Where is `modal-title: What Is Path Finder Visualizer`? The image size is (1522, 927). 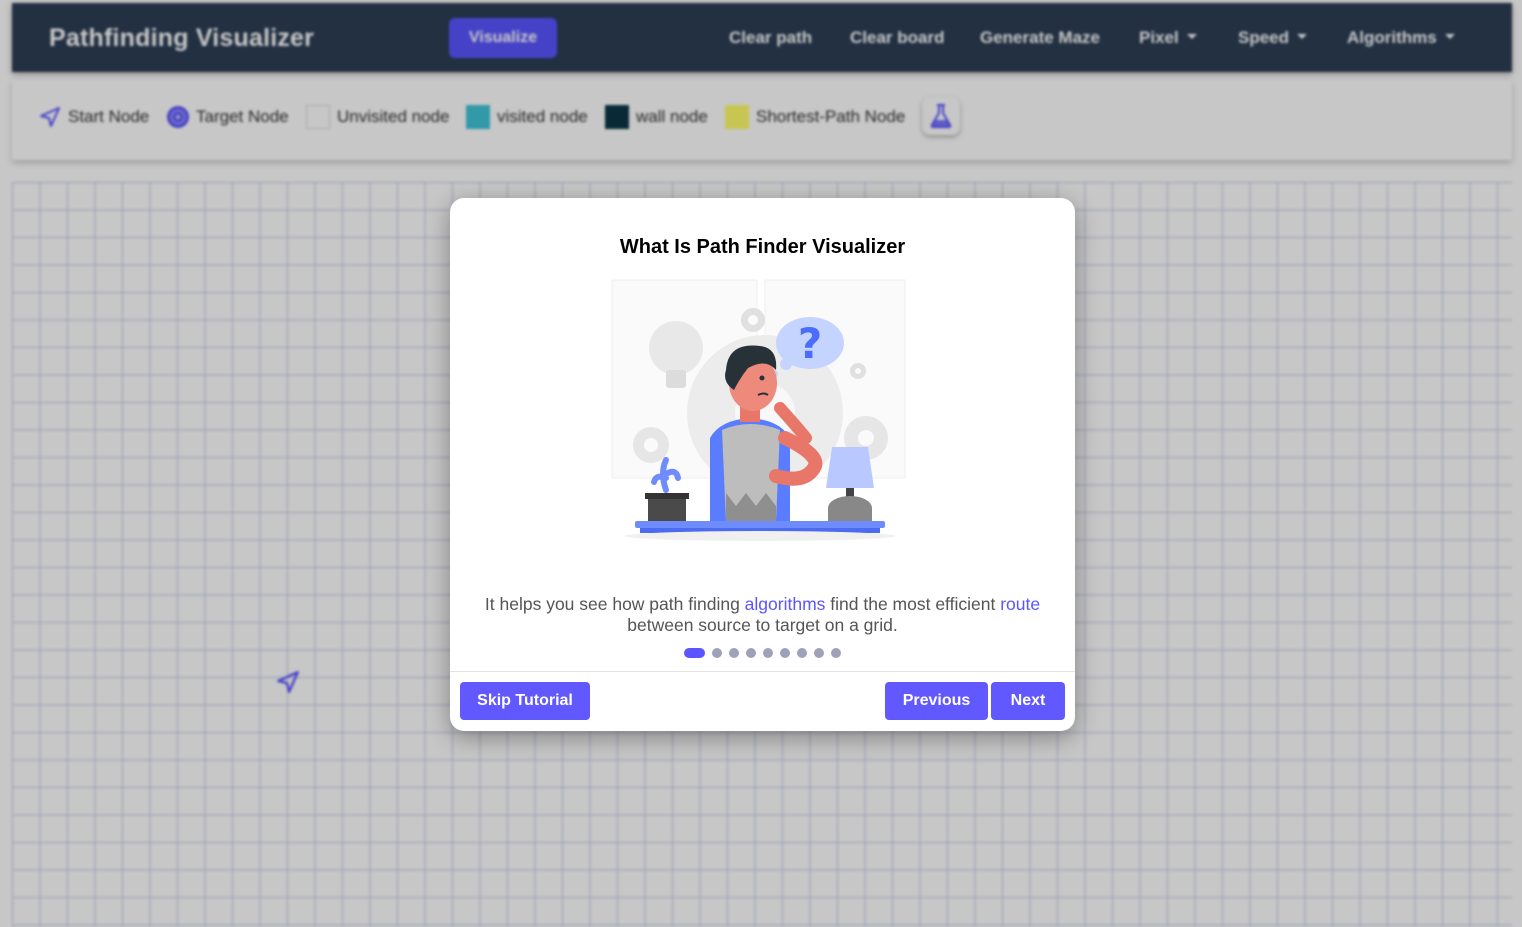
modal-title: What Is Path Finder Visualizer is located at coordinates (762, 247).